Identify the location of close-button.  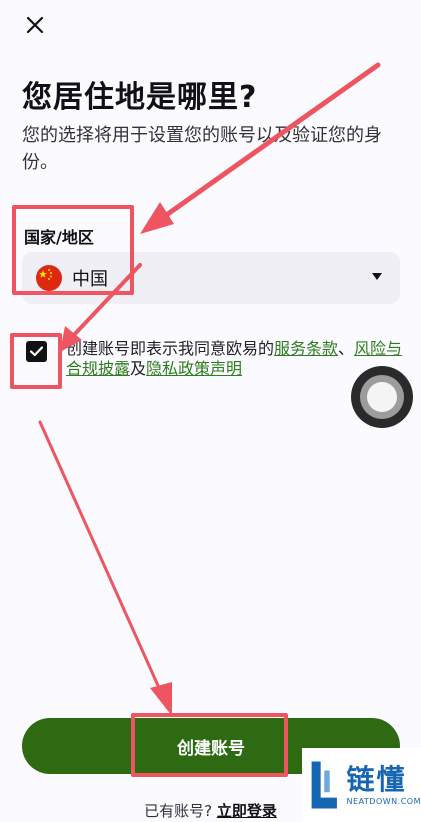
(35, 25).